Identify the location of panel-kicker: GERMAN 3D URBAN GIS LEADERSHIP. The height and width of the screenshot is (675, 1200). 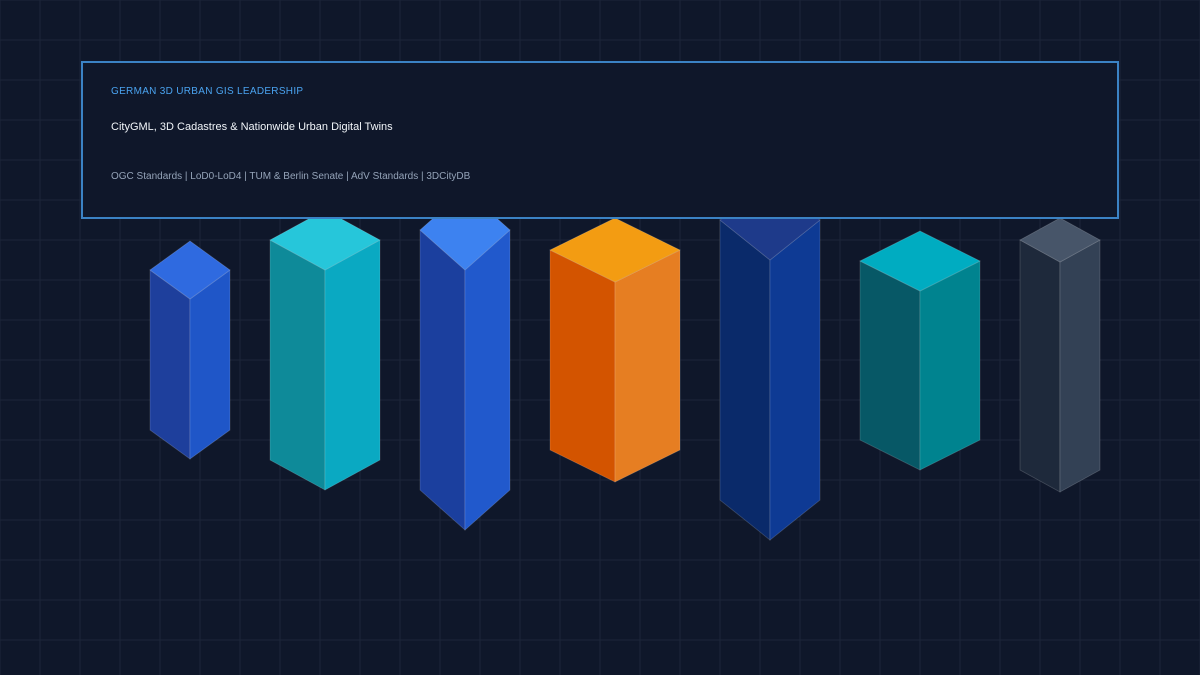
(207, 91).